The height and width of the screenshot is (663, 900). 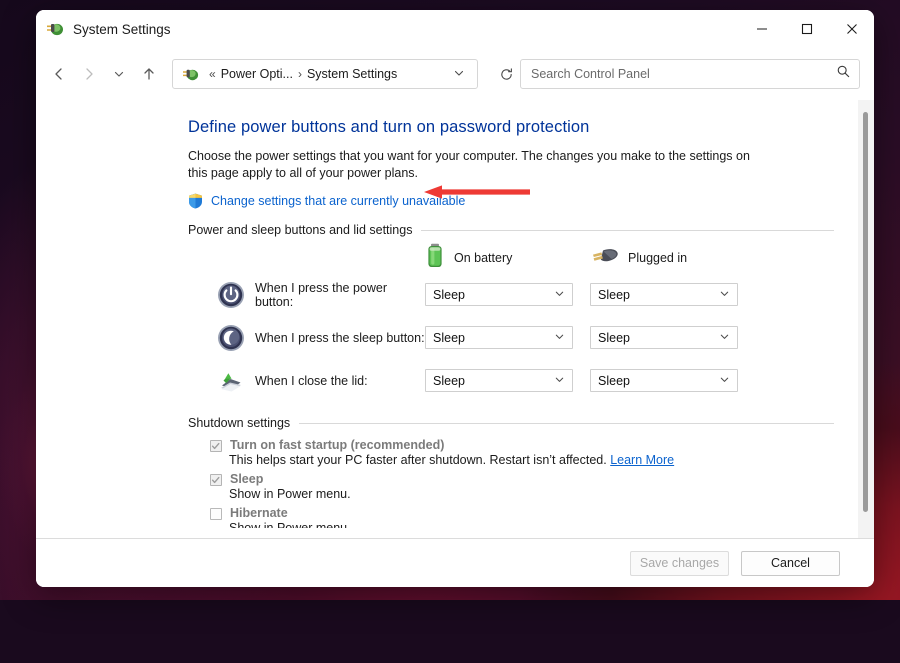 I want to click on setting-row-close-lid: When I close the lid: Sleep Sleep, so click(x=511, y=380).